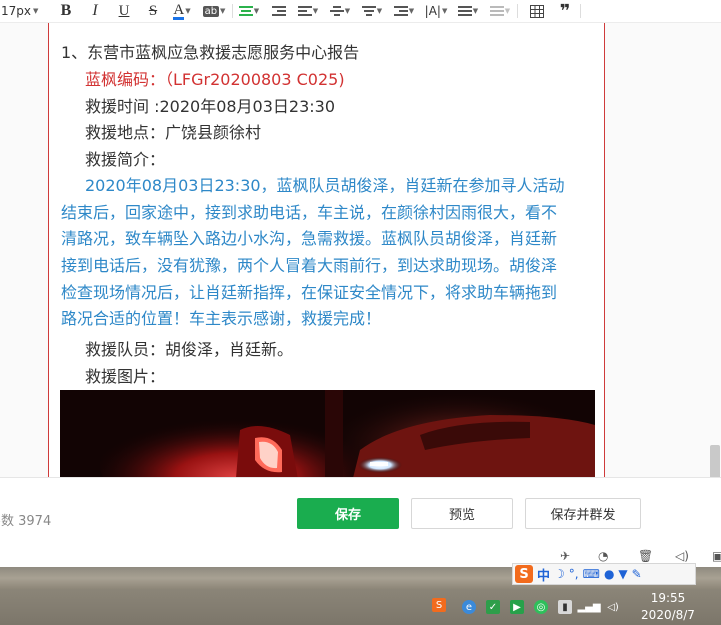  I want to click on volume-tray-icon: ◁), so click(613, 607).